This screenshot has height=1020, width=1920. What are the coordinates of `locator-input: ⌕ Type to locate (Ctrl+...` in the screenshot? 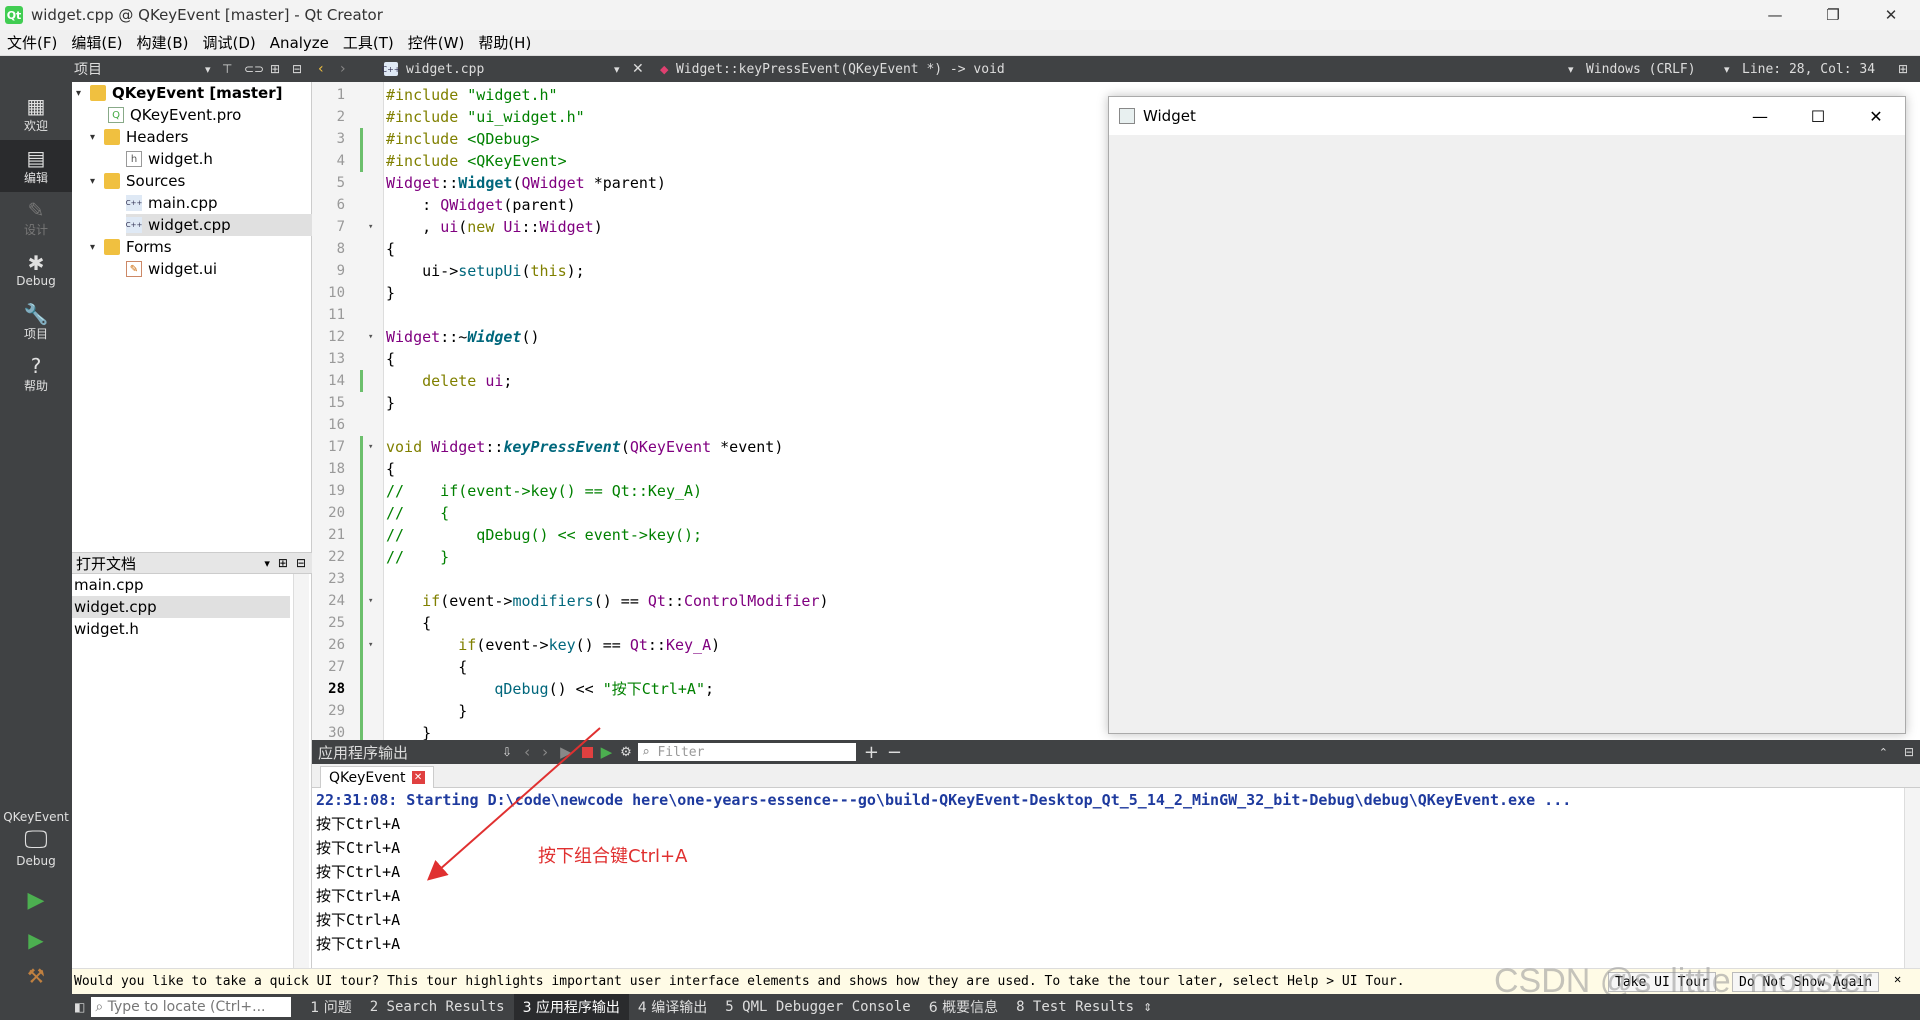 It's located at (191, 1007).